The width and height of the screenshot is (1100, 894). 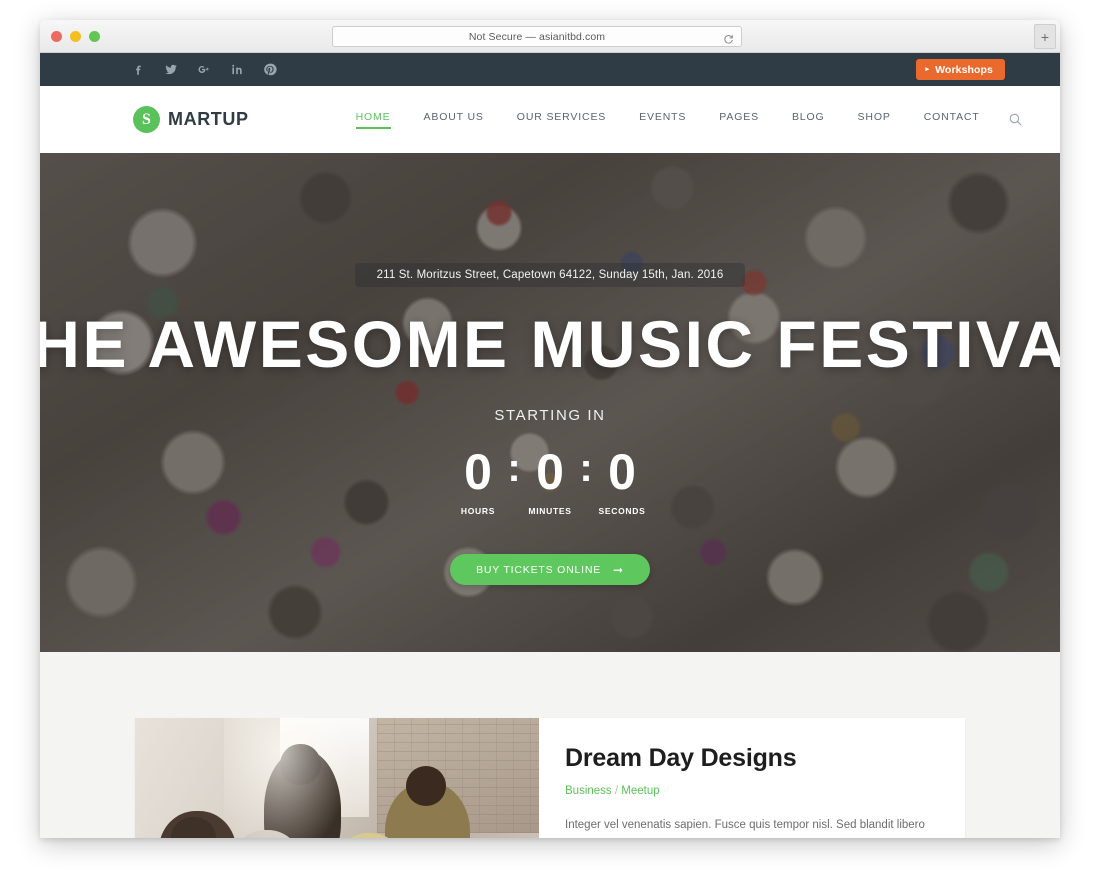 I want to click on site-topbar: ▸ Workshops, so click(x=550, y=69).